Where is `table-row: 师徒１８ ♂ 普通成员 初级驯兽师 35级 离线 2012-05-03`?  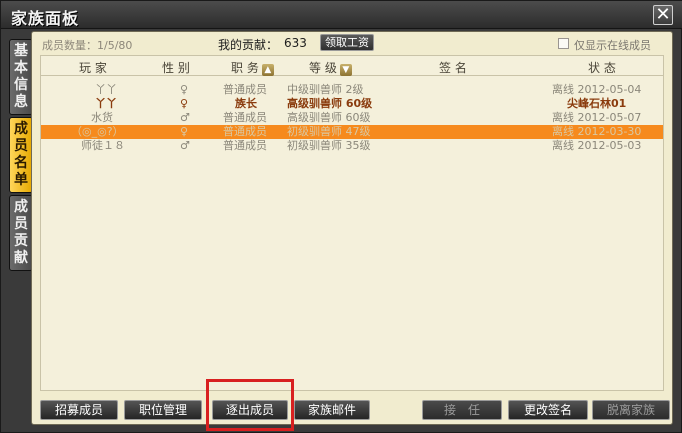 table-row: 师徒１８ ♂ 普通成员 初级驯兽师 35级 离线 2012-05-03 is located at coordinates (352, 146).